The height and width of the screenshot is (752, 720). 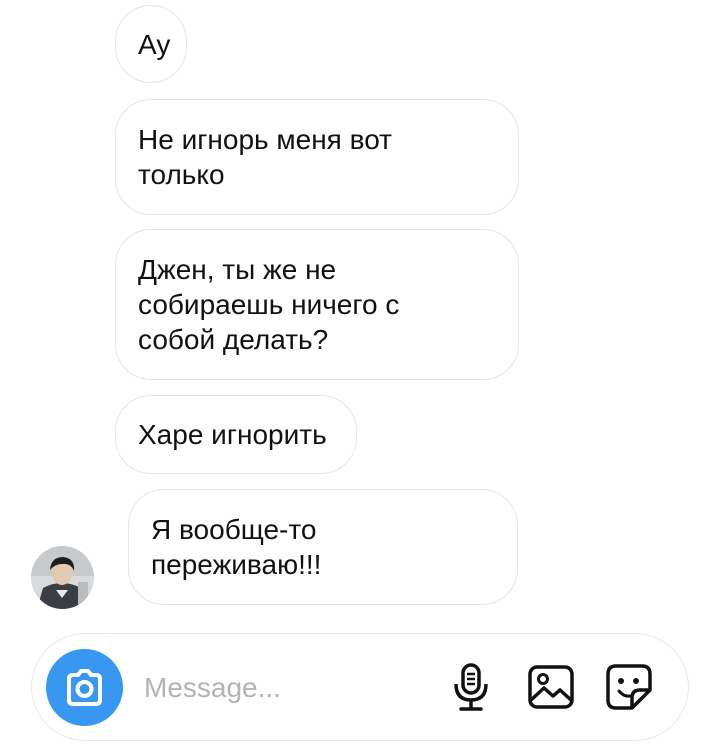 What do you see at coordinates (151, 44) in the screenshot?
I see `message-bubble: Ау` at bounding box center [151, 44].